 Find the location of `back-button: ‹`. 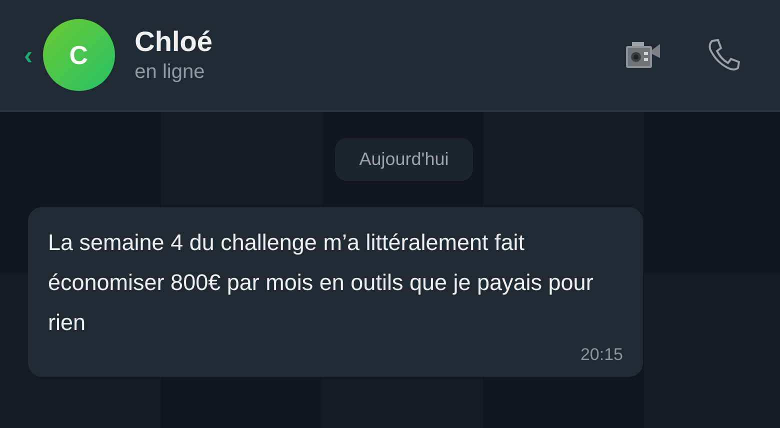

back-button: ‹ is located at coordinates (28, 55).